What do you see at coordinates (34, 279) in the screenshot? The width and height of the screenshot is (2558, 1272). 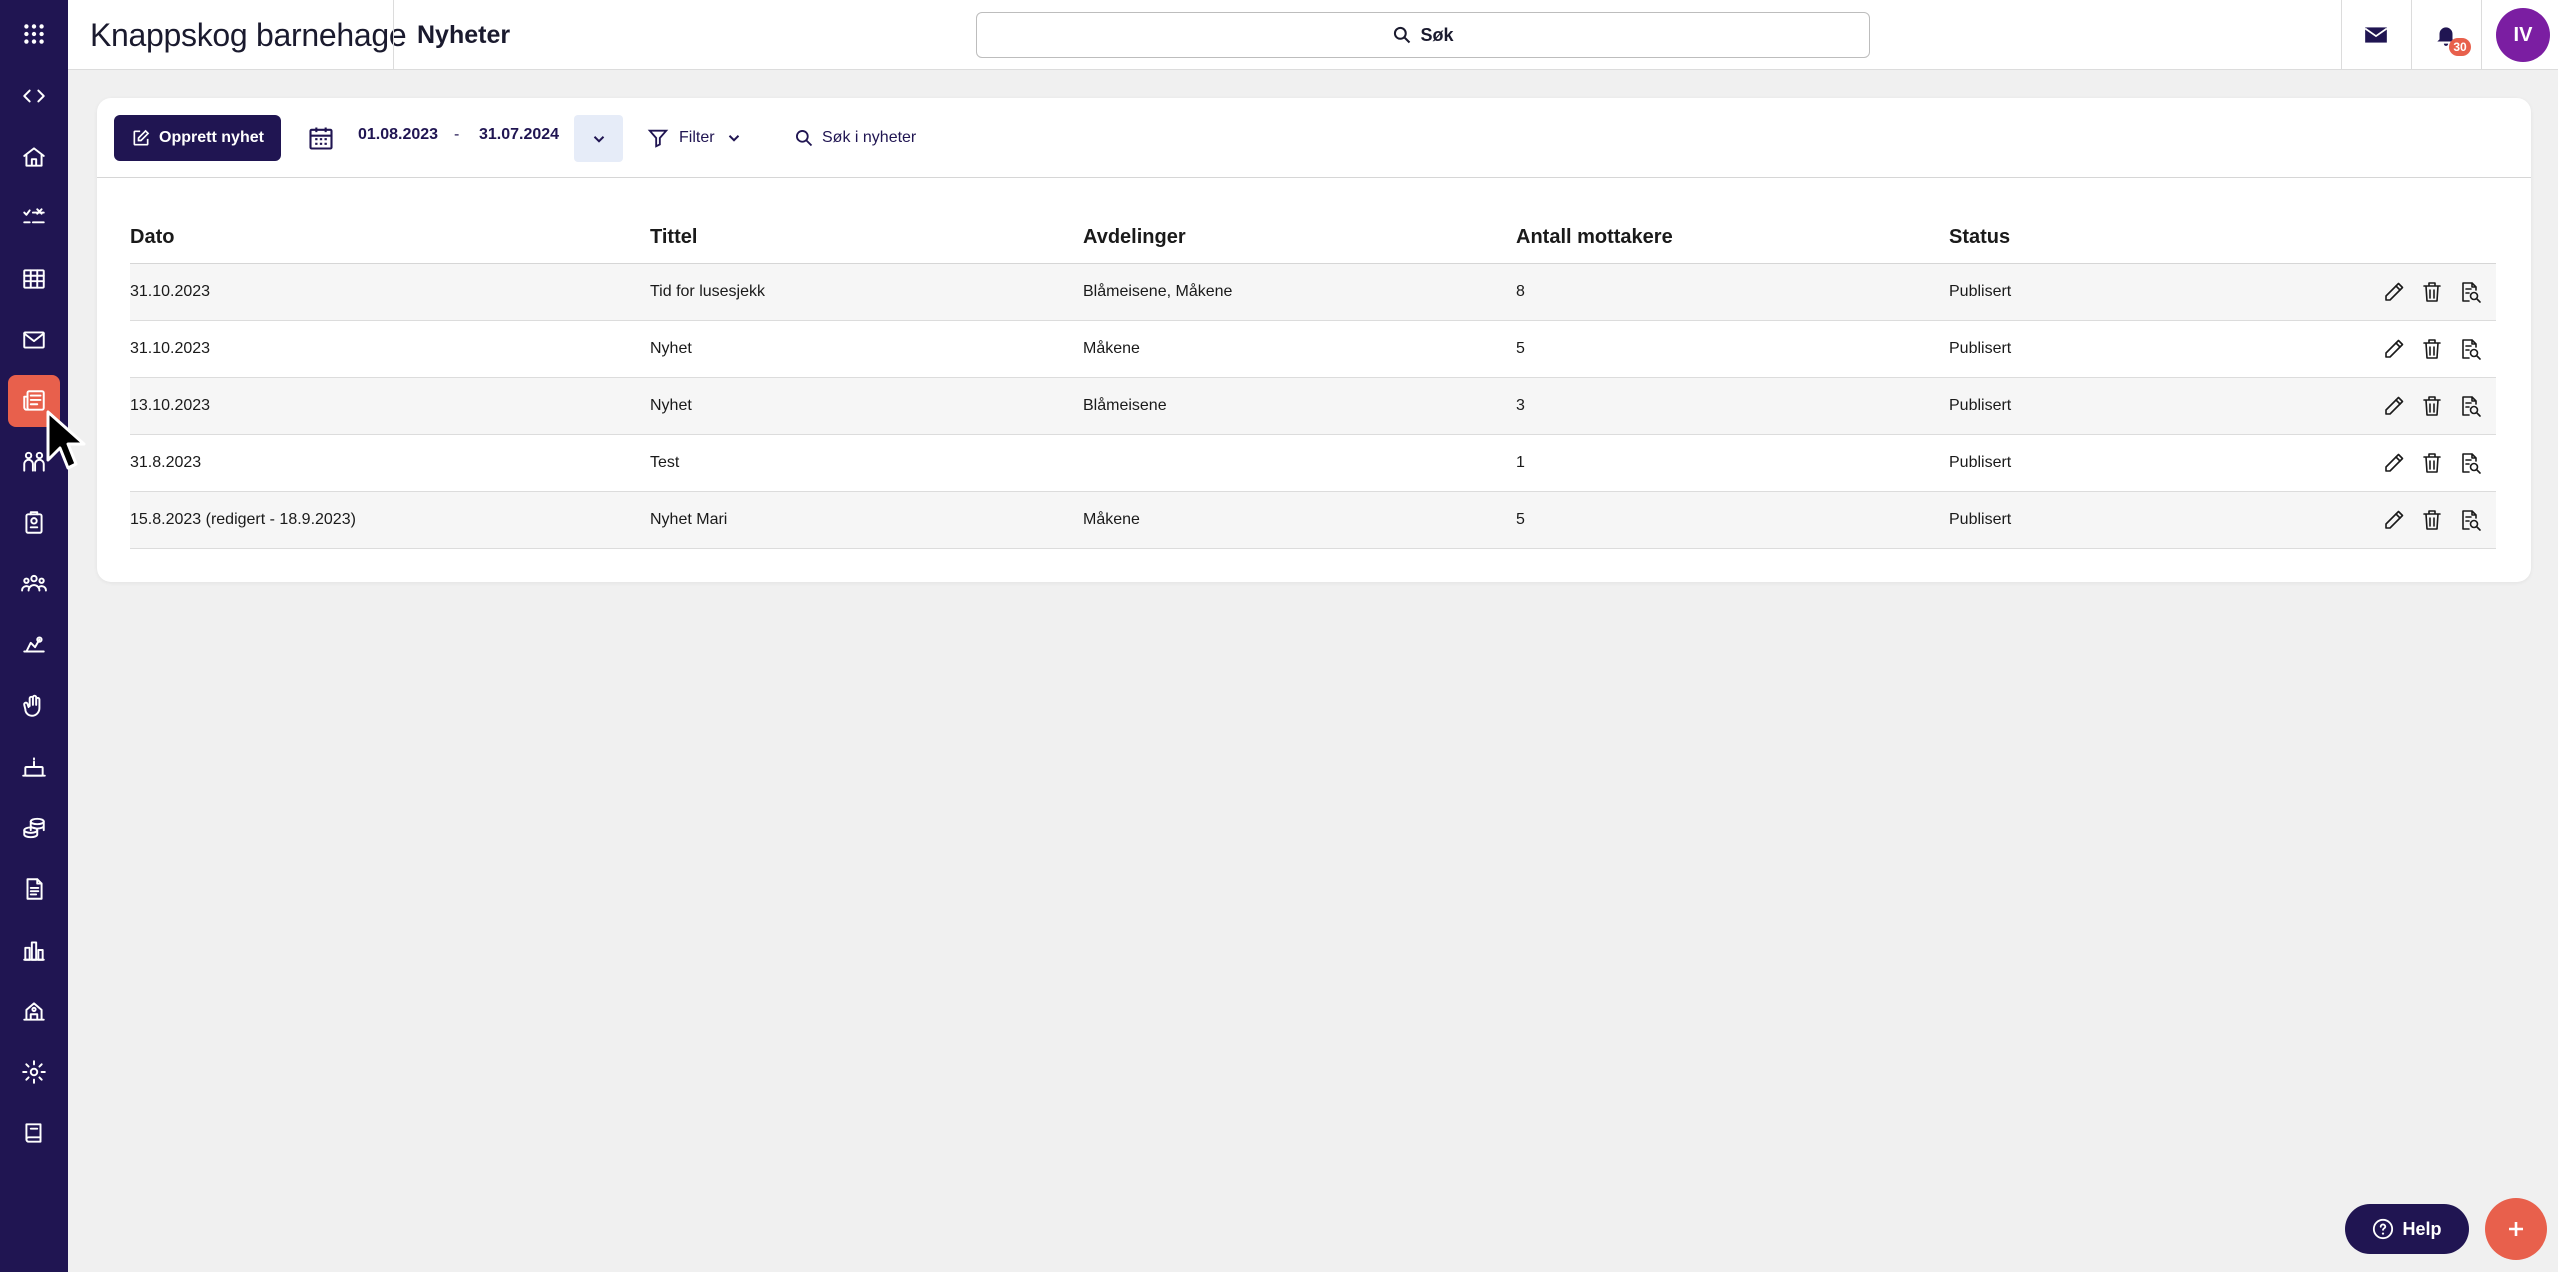 I see `calendar-grid-icon` at bounding box center [34, 279].